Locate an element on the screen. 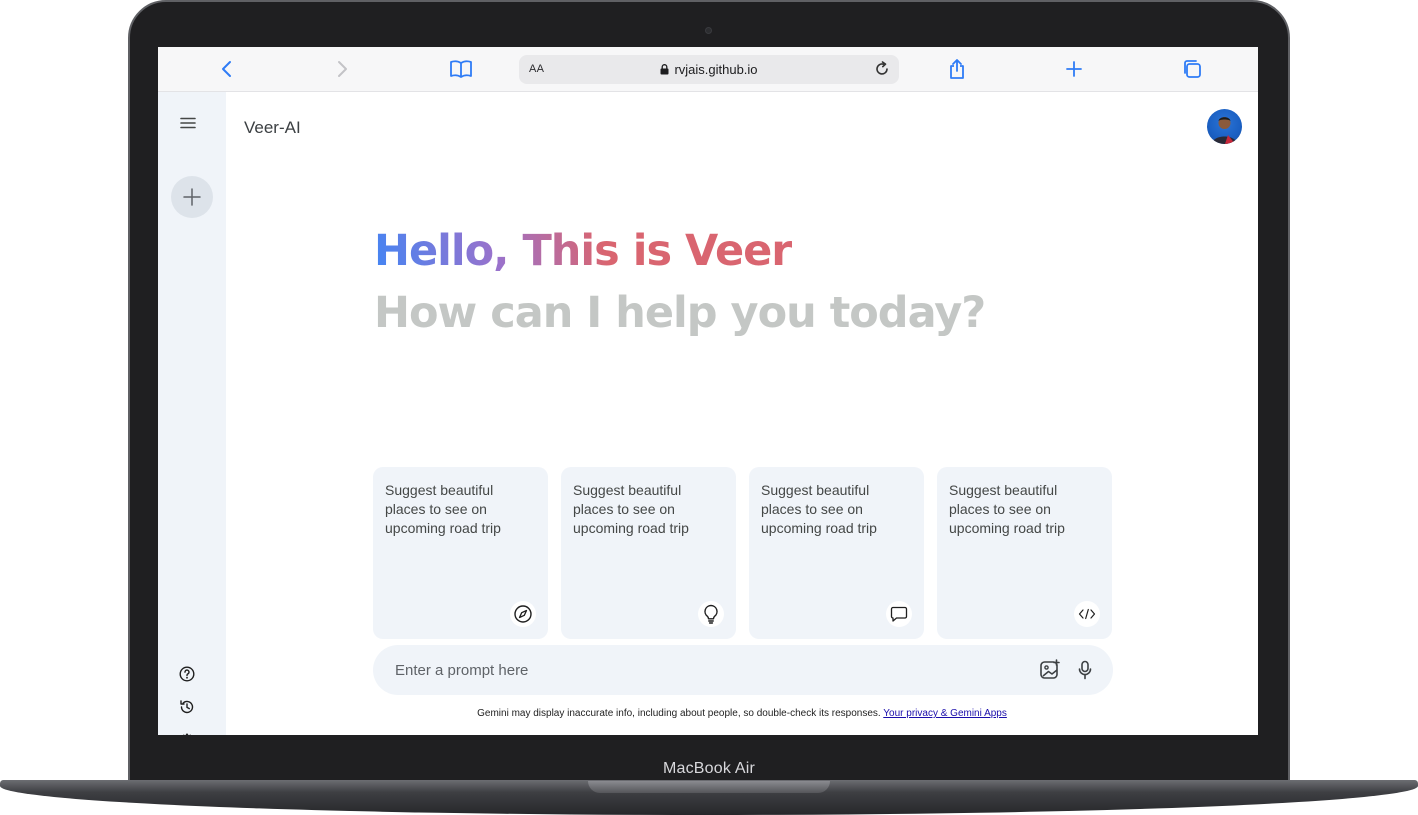 This screenshot has width=1418, height=815. privacy-link: Your privacy & Gemini Apps is located at coordinates (945, 713).